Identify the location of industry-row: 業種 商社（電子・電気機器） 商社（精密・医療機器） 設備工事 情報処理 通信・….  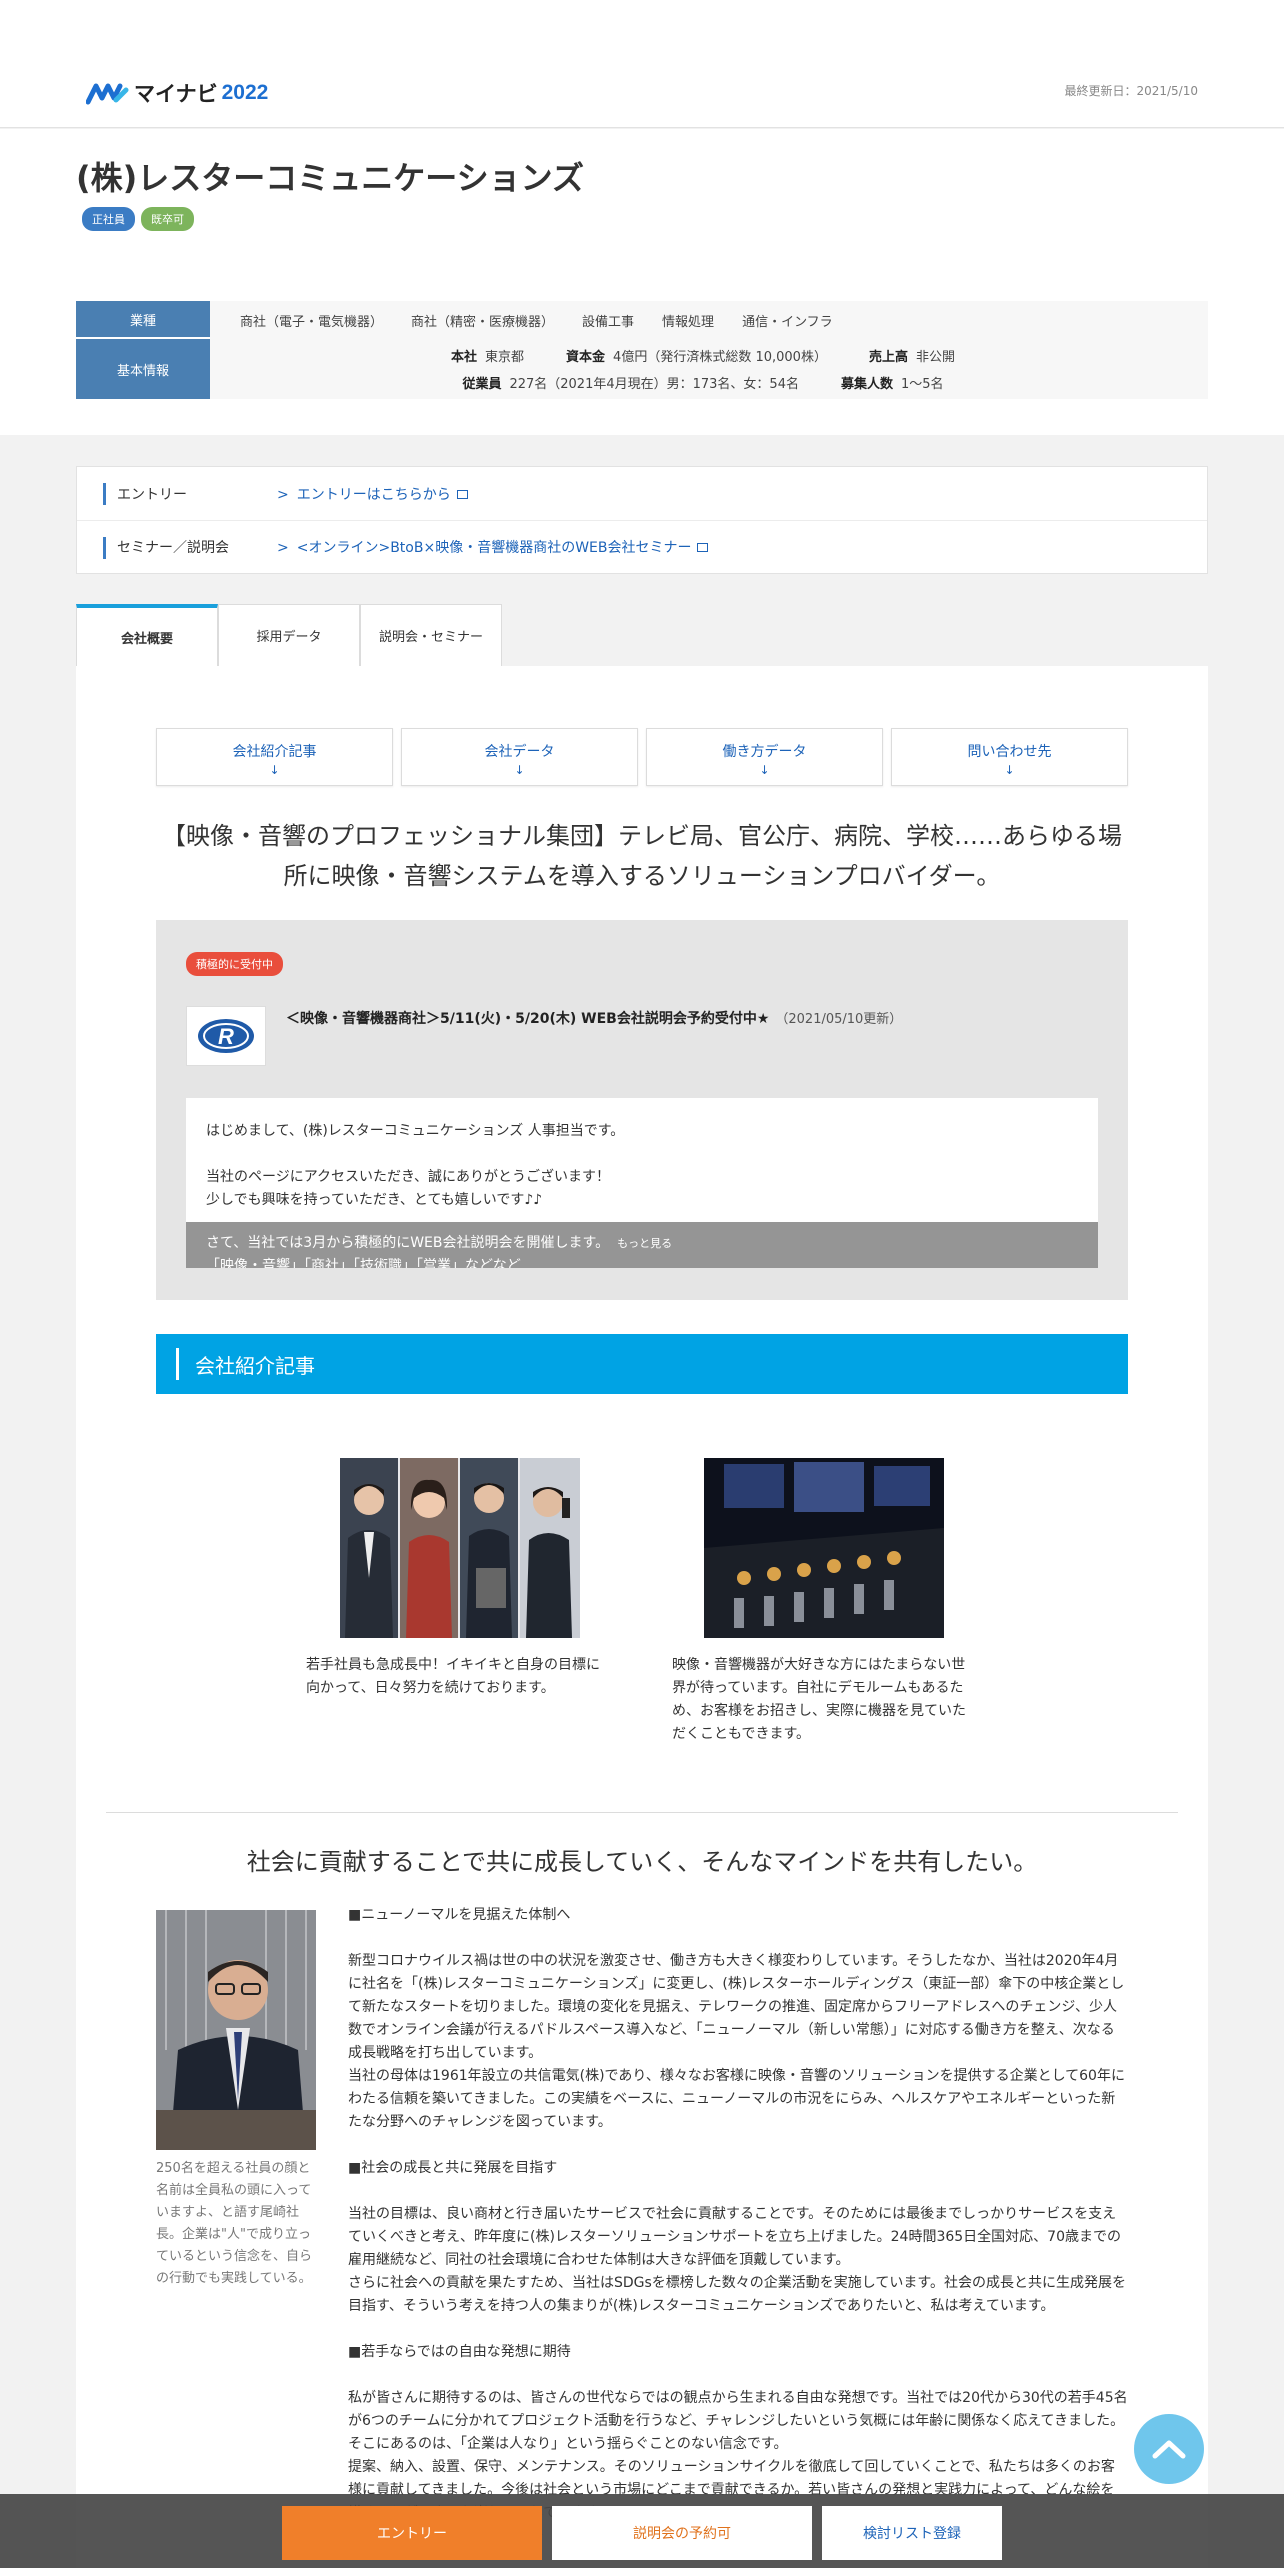
(642, 320).